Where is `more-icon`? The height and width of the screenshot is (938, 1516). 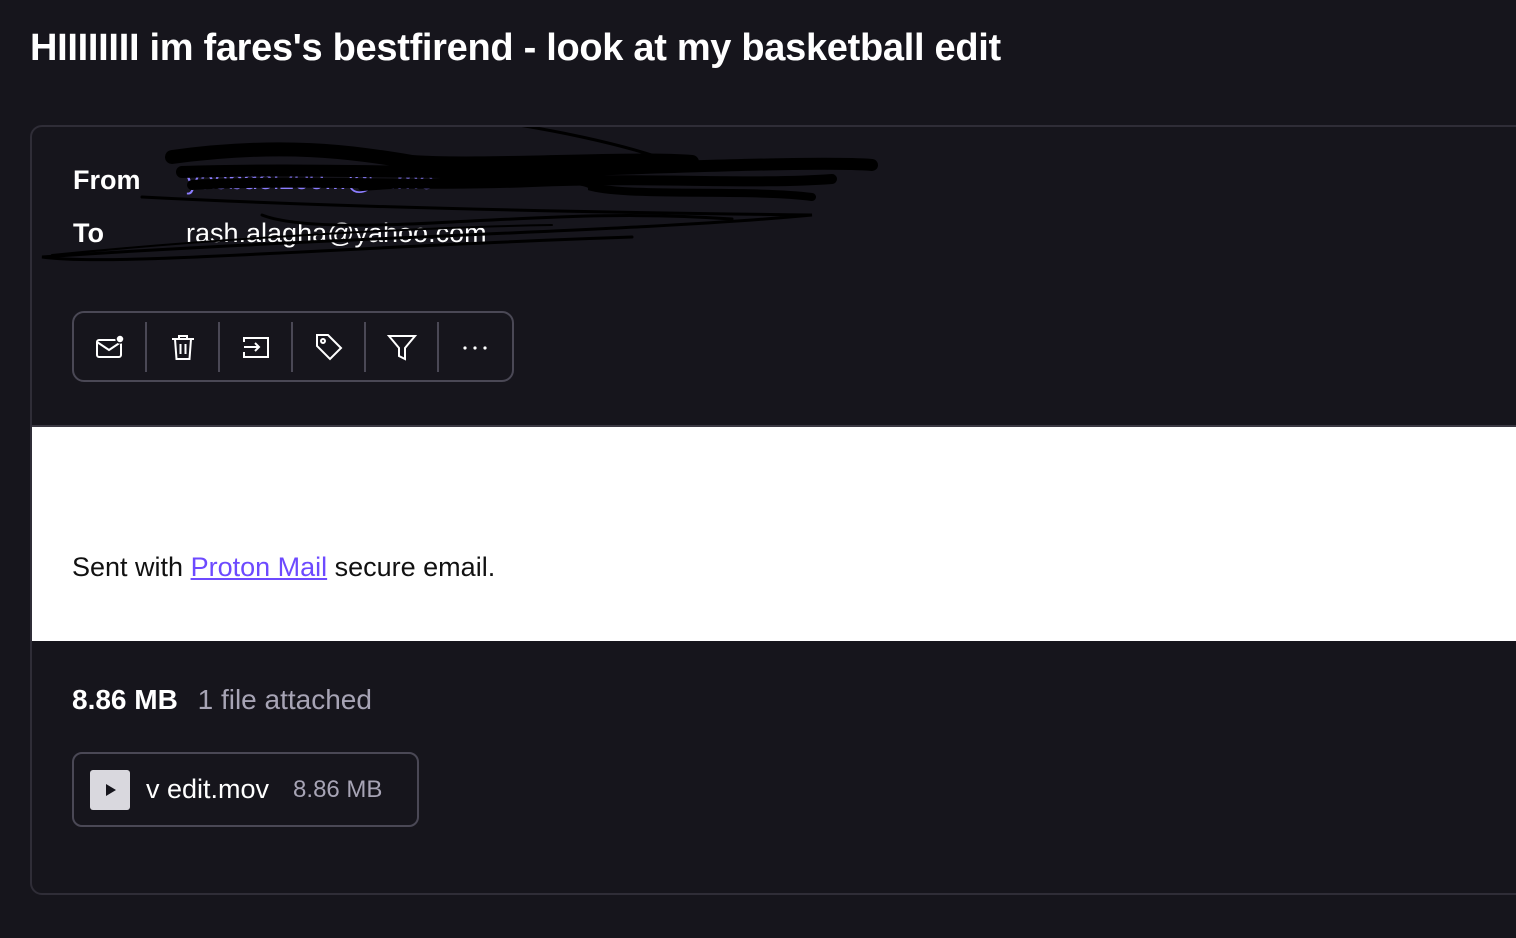
more-icon is located at coordinates (475, 347).